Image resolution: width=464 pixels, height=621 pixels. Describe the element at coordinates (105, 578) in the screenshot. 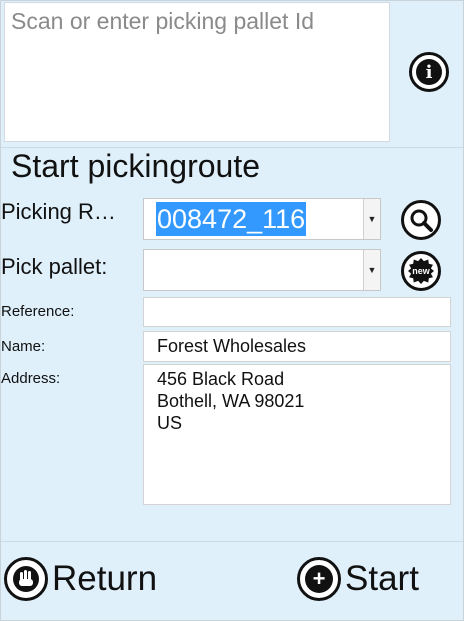

I see `return-label: Return` at that location.